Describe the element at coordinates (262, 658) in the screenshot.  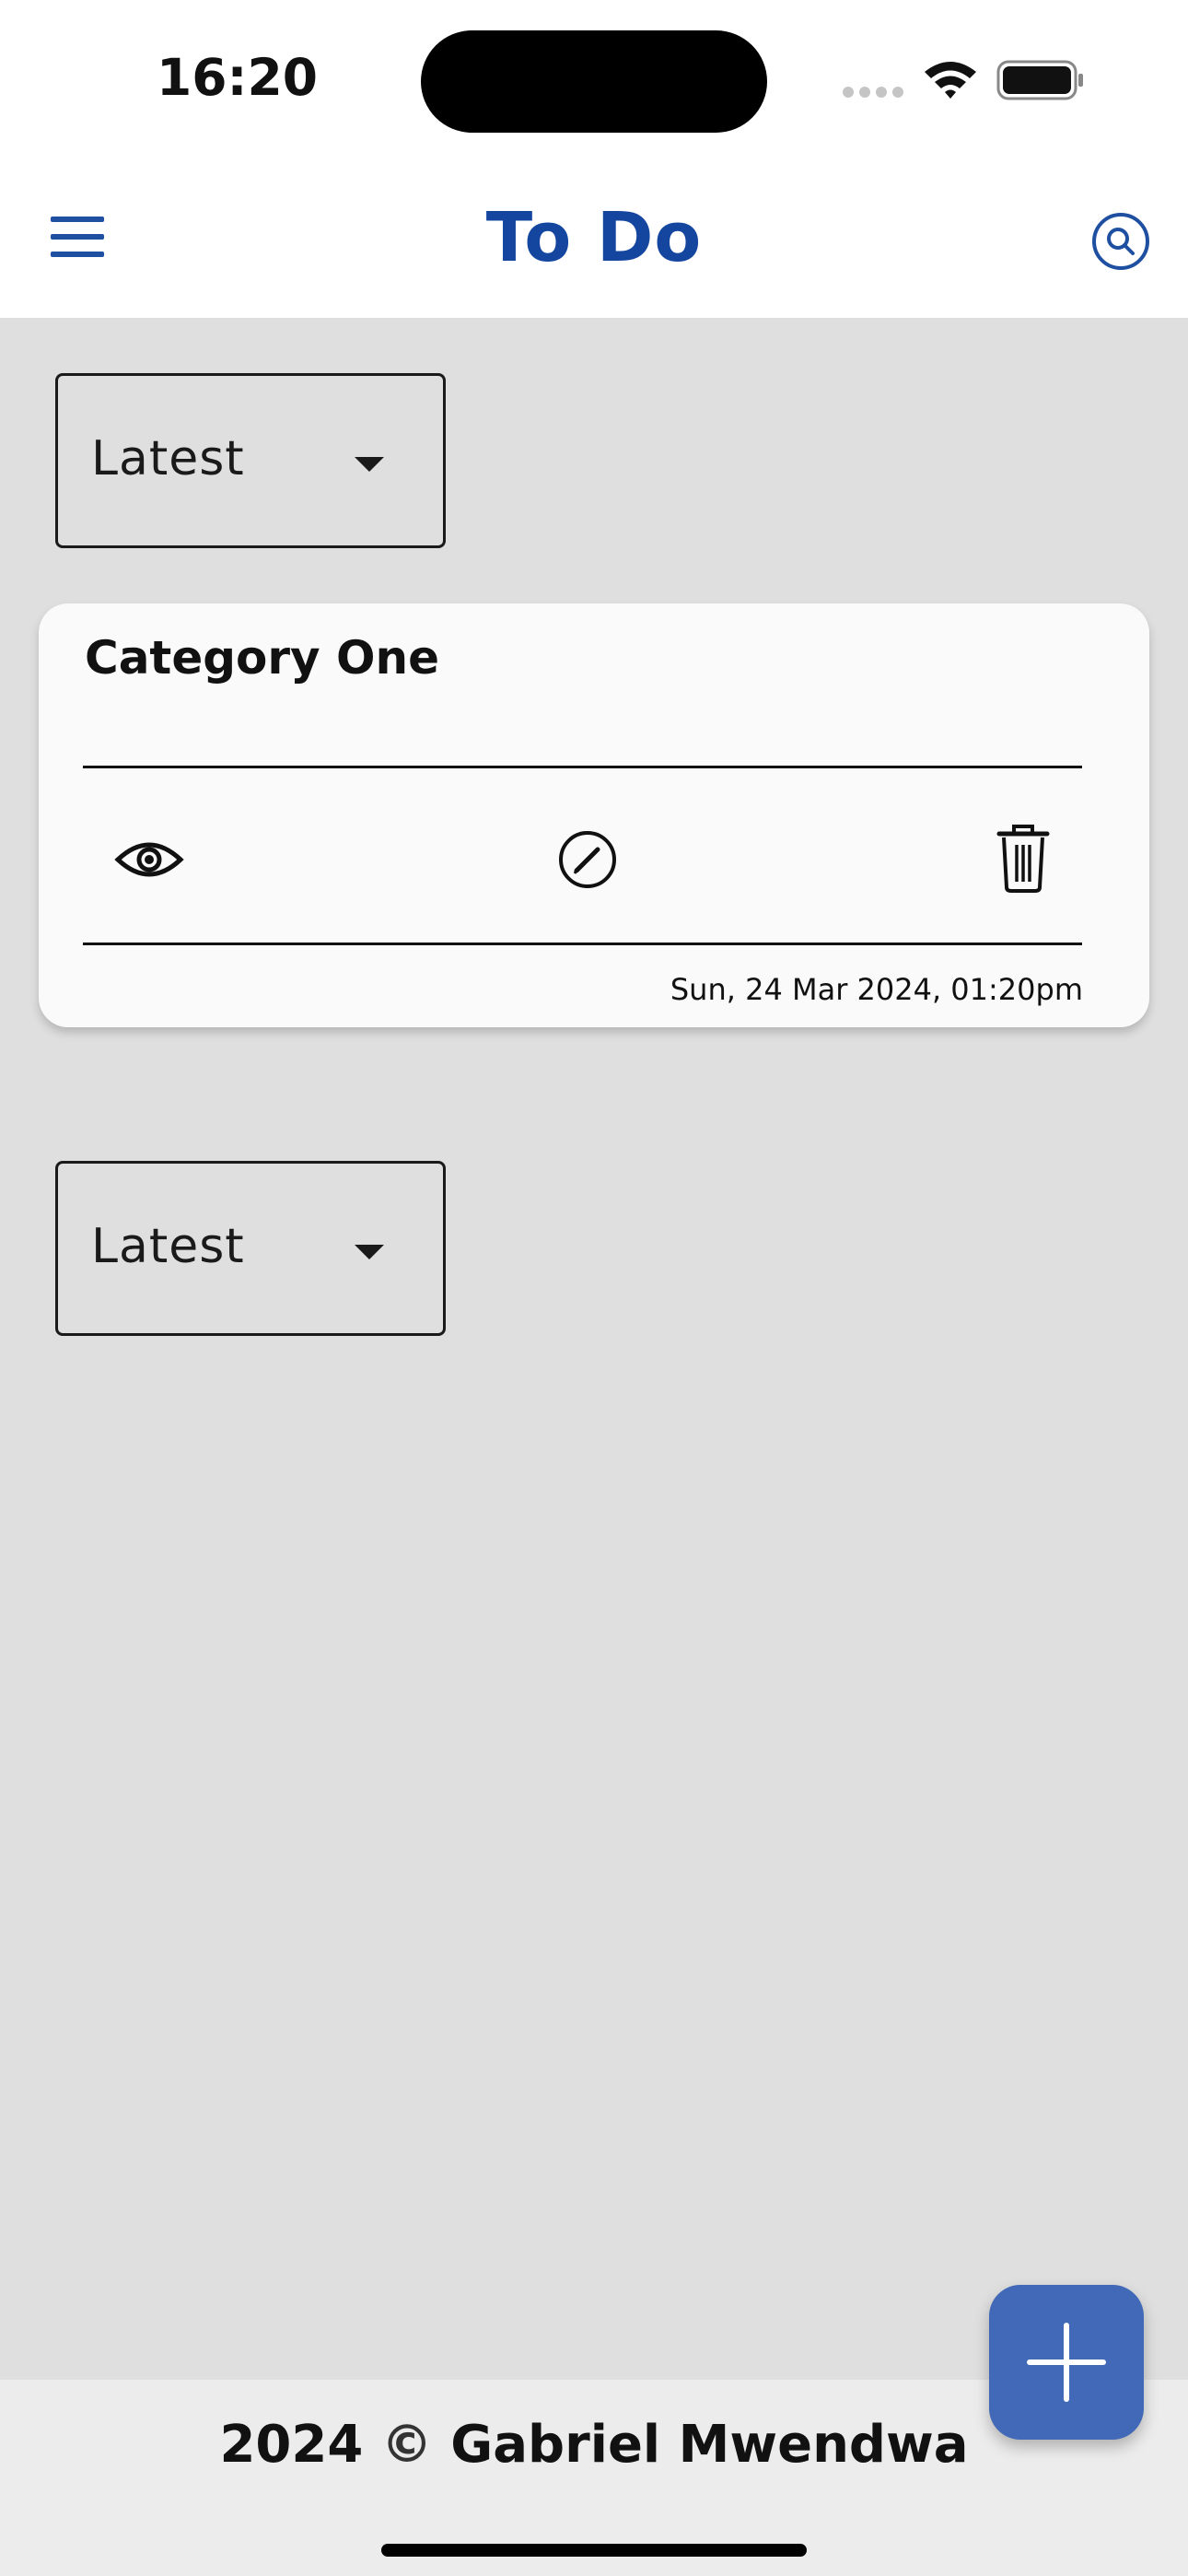
I see `category-title: Category One` at that location.